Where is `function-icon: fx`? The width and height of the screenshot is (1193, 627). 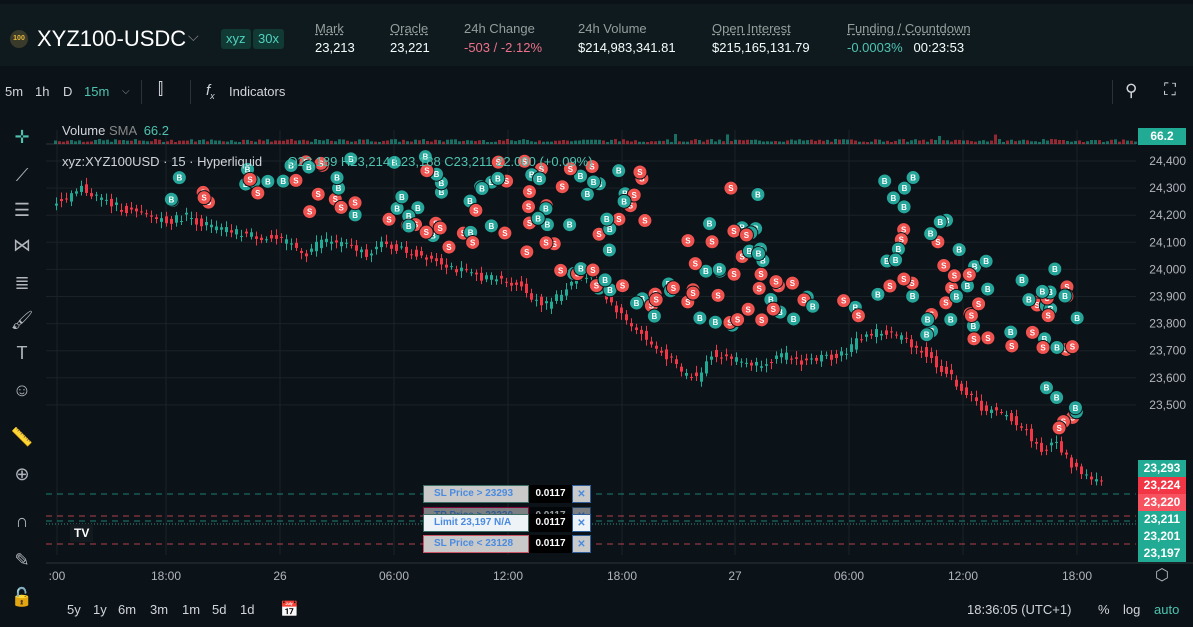
function-icon: fx is located at coordinates (210, 91).